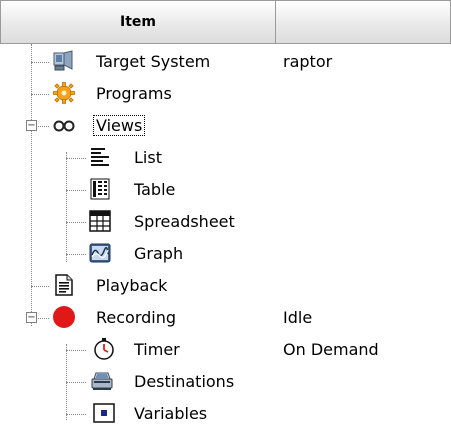 Image resolution: width=451 pixels, height=434 pixels. Describe the element at coordinates (64, 126) in the screenshot. I see `glasses-icon` at that location.